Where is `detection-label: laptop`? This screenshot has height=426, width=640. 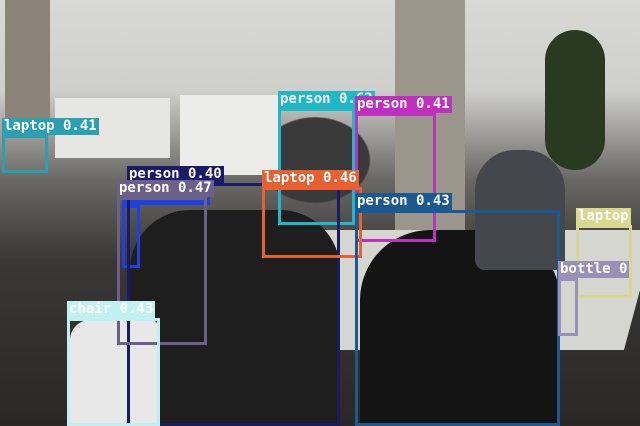 detection-label: laptop is located at coordinates (603, 216).